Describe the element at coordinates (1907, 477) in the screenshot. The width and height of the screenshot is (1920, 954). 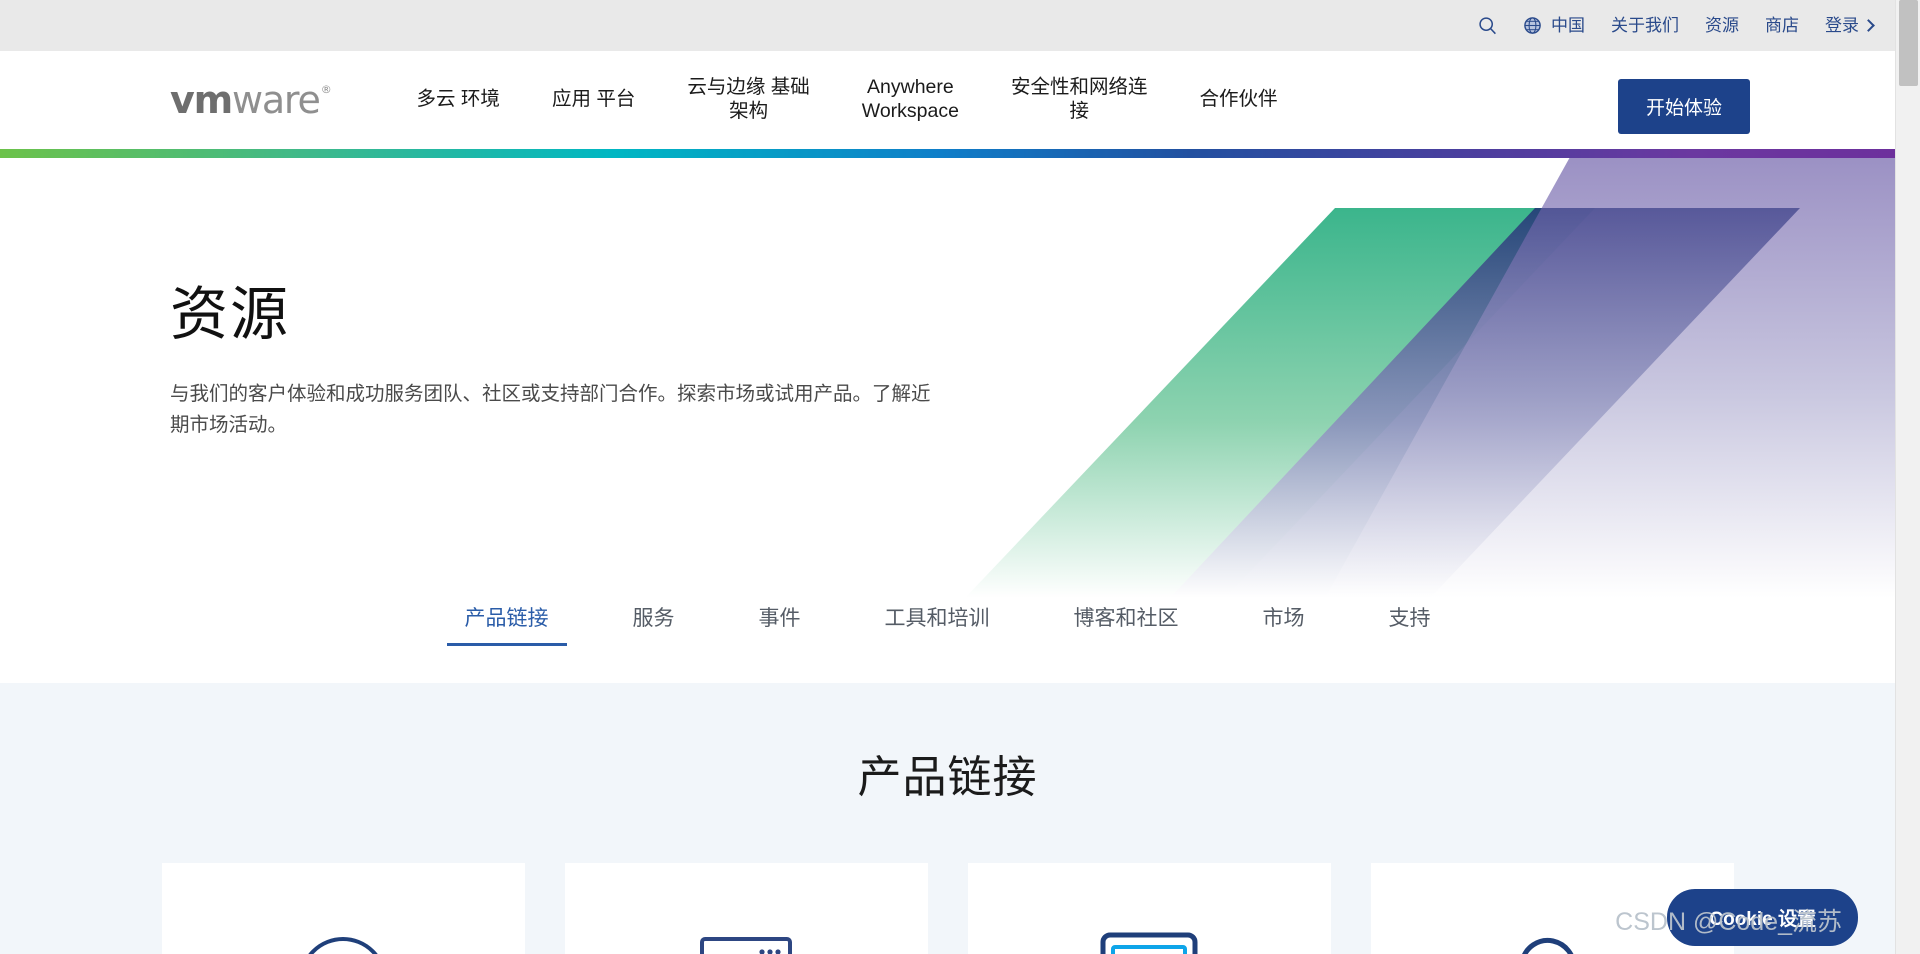
I see `page-scrollbar` at that location.